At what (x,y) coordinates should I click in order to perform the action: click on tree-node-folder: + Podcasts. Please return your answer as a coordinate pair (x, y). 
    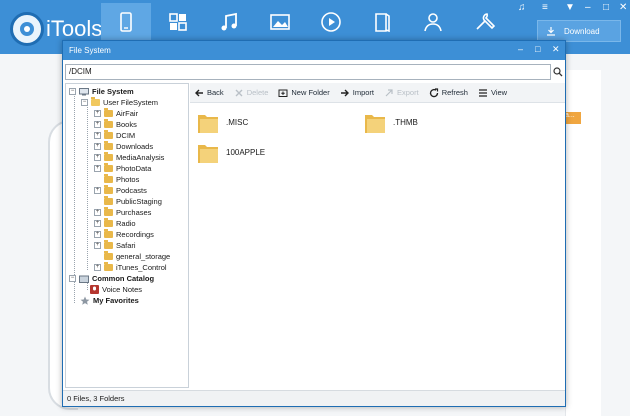
    Looking at the image, I should click on (120, 190).